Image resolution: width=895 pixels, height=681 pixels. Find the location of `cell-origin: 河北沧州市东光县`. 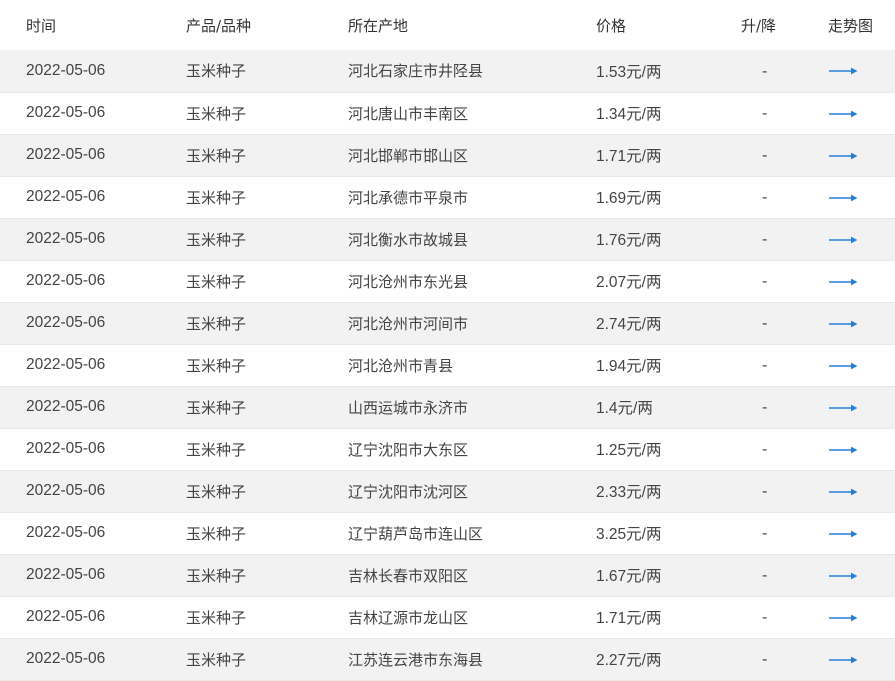

cell-origin: 河北沧州市东光县 is located at coordinates (472, 281).